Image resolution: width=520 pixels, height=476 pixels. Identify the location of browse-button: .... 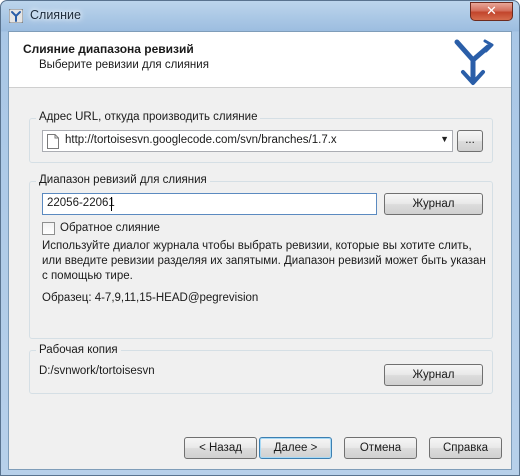
(470, 141).